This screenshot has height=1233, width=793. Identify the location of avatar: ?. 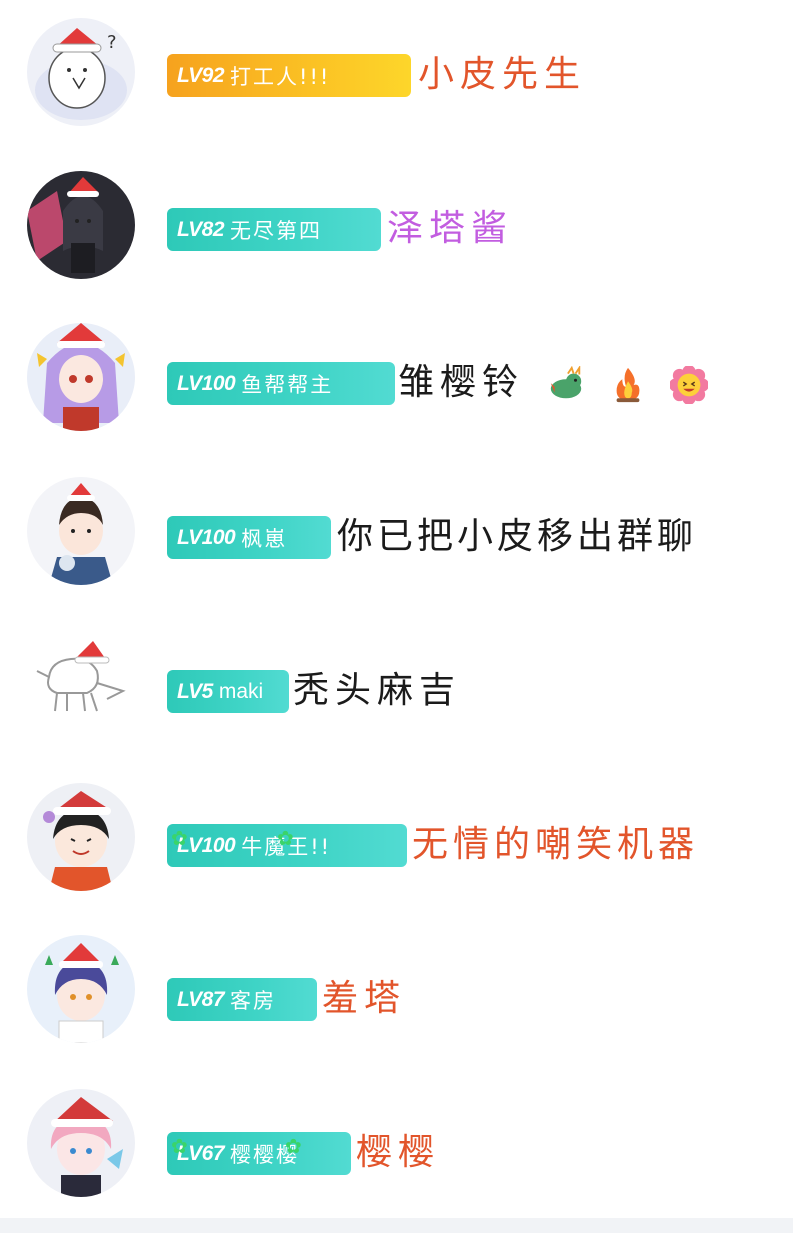
(81, 72).